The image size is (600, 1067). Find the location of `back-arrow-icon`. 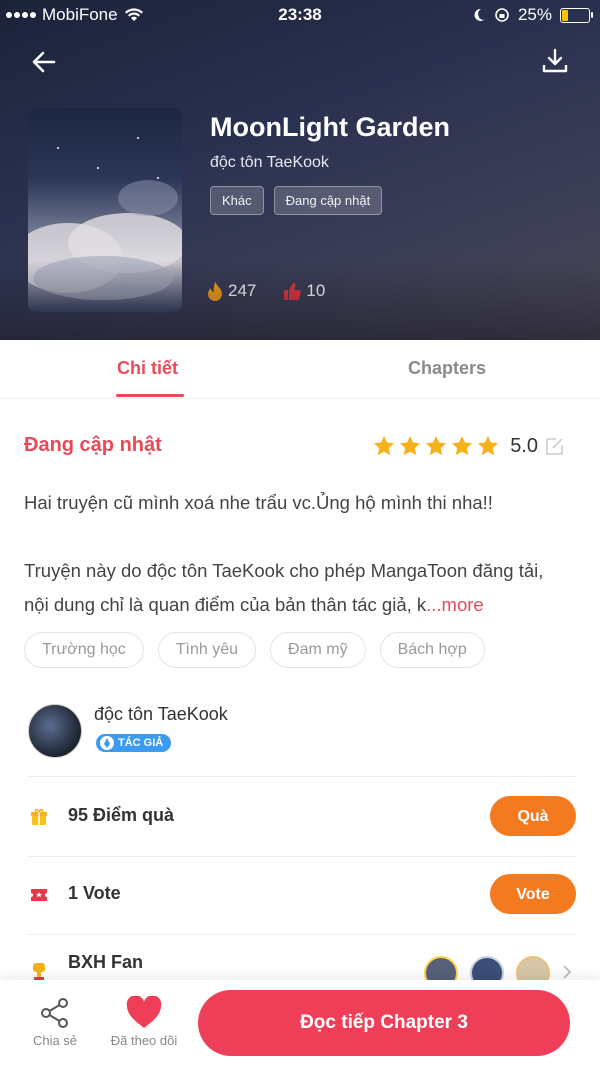

back-arrow-icon is located at coordinates (44, 62).